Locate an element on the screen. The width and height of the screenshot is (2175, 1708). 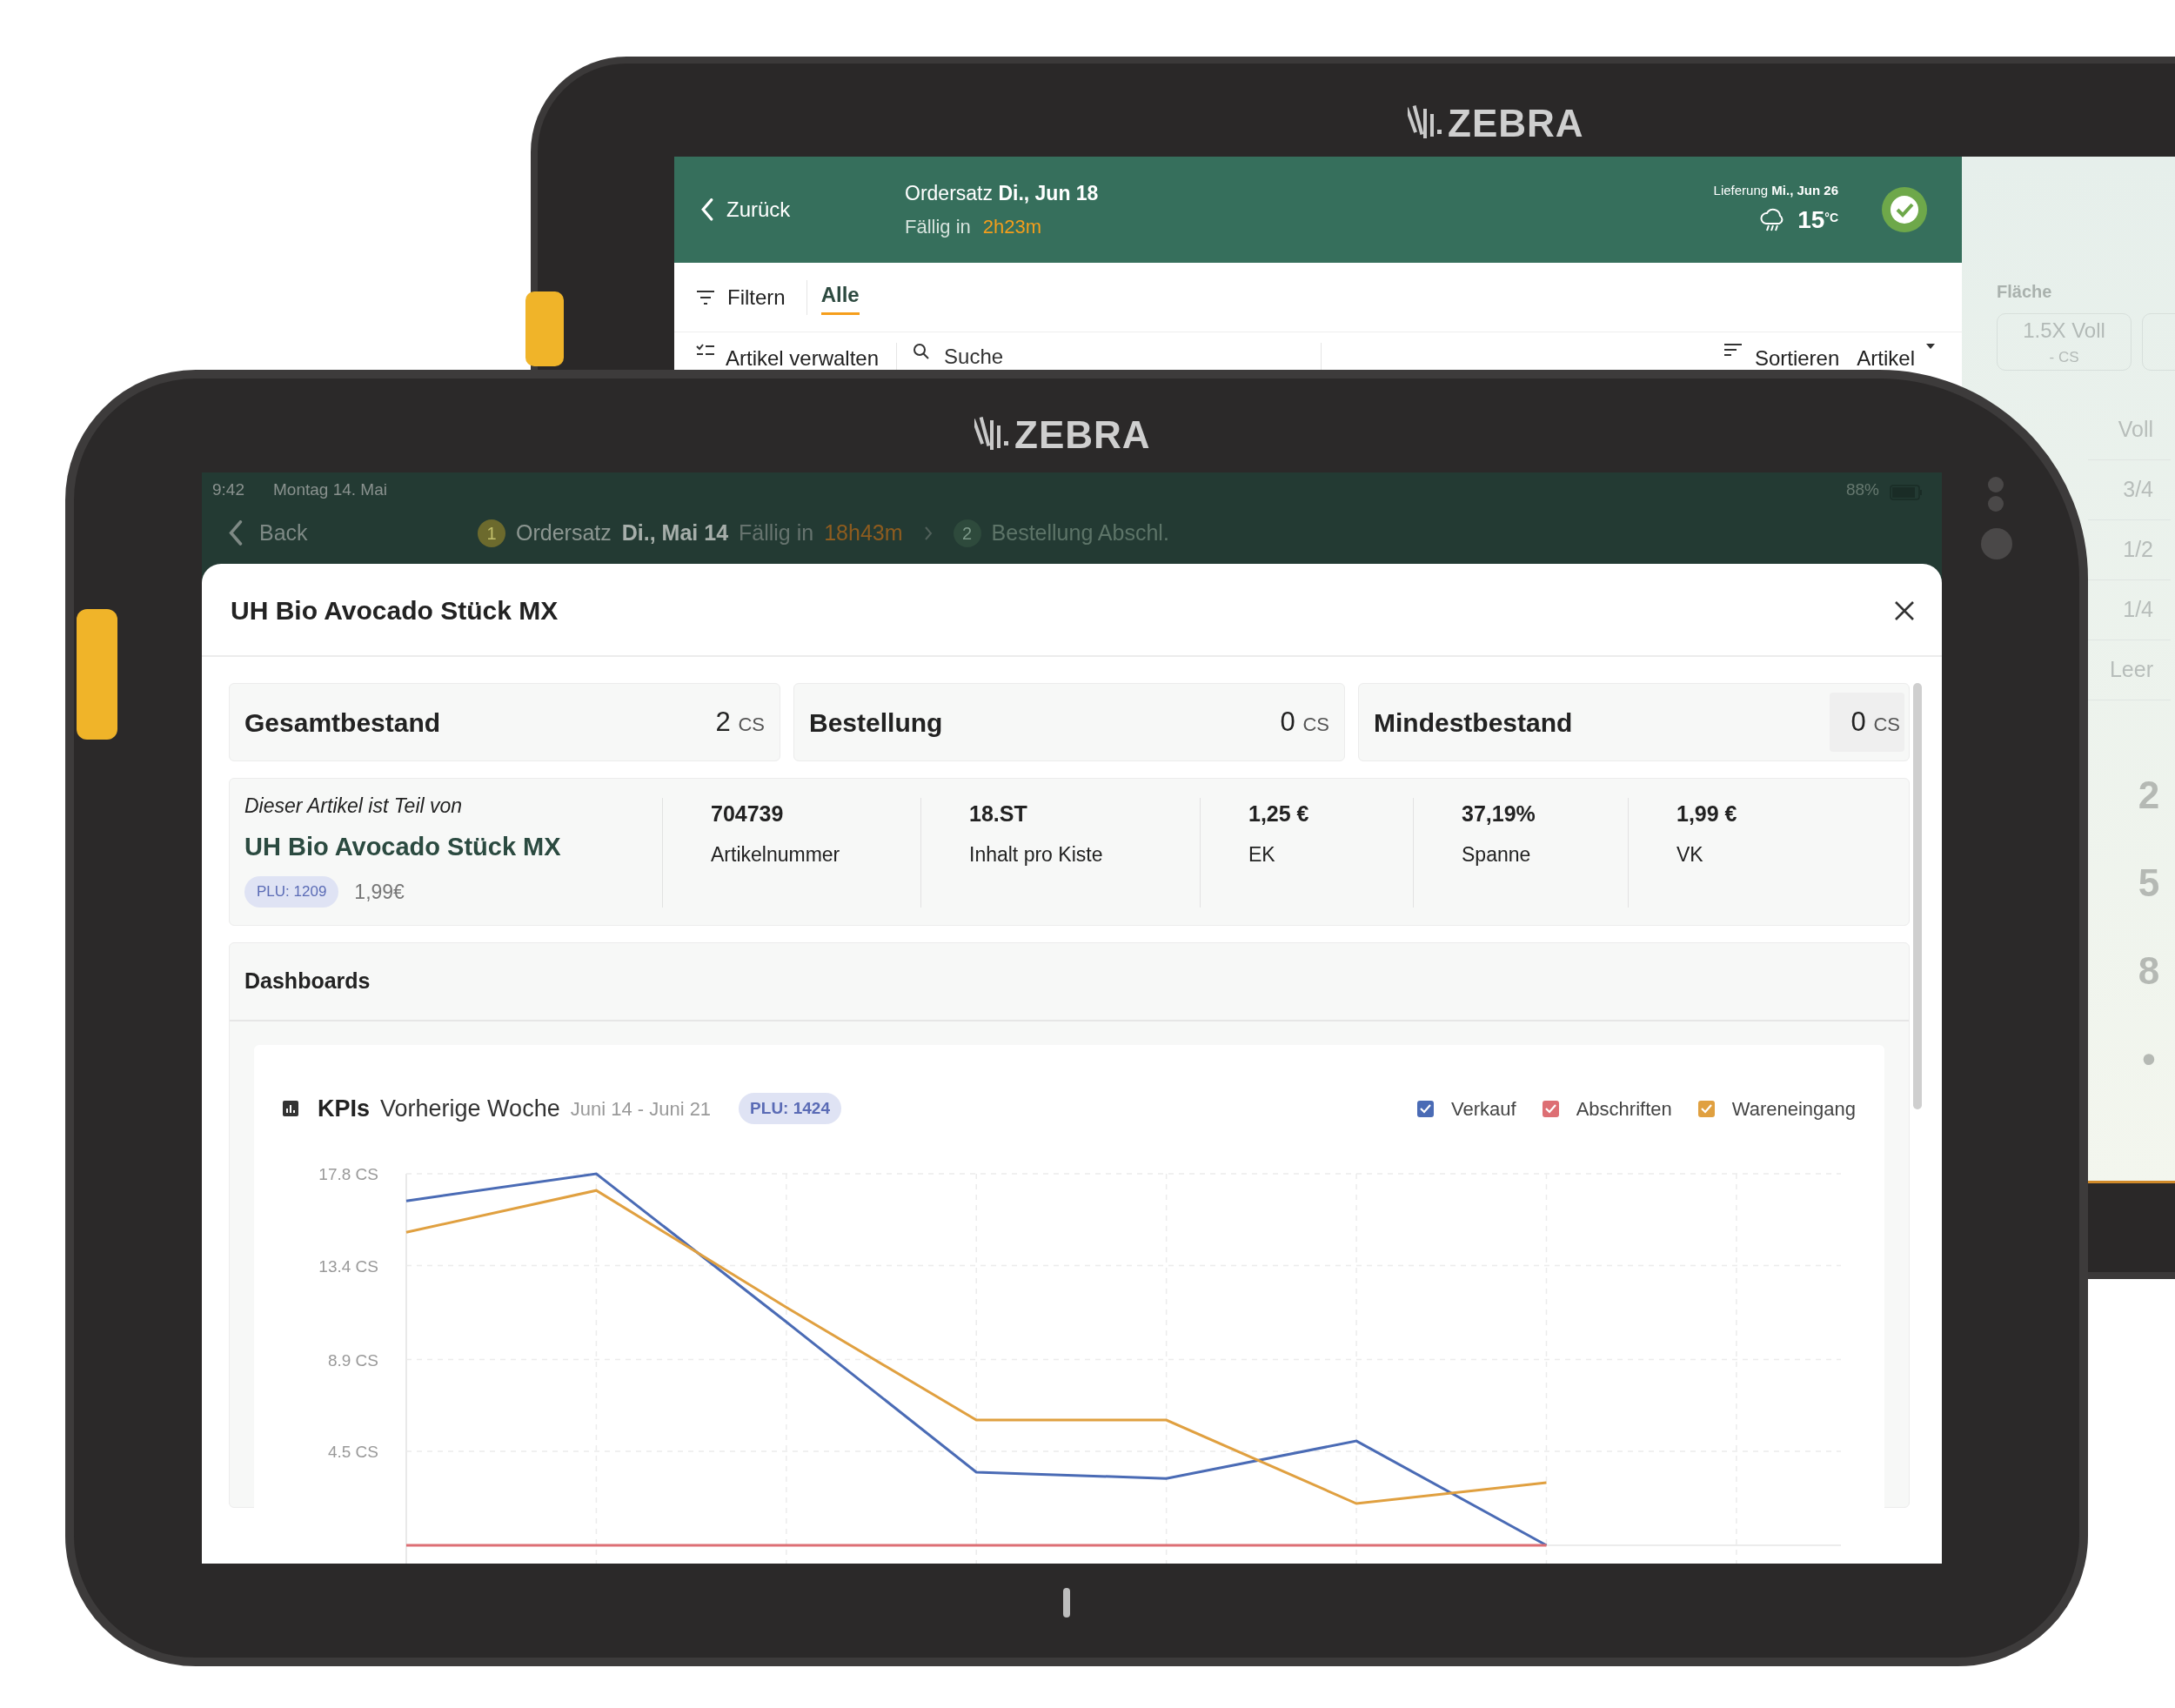
sort-button: Sortieren is located at coordinates (1781, 357).